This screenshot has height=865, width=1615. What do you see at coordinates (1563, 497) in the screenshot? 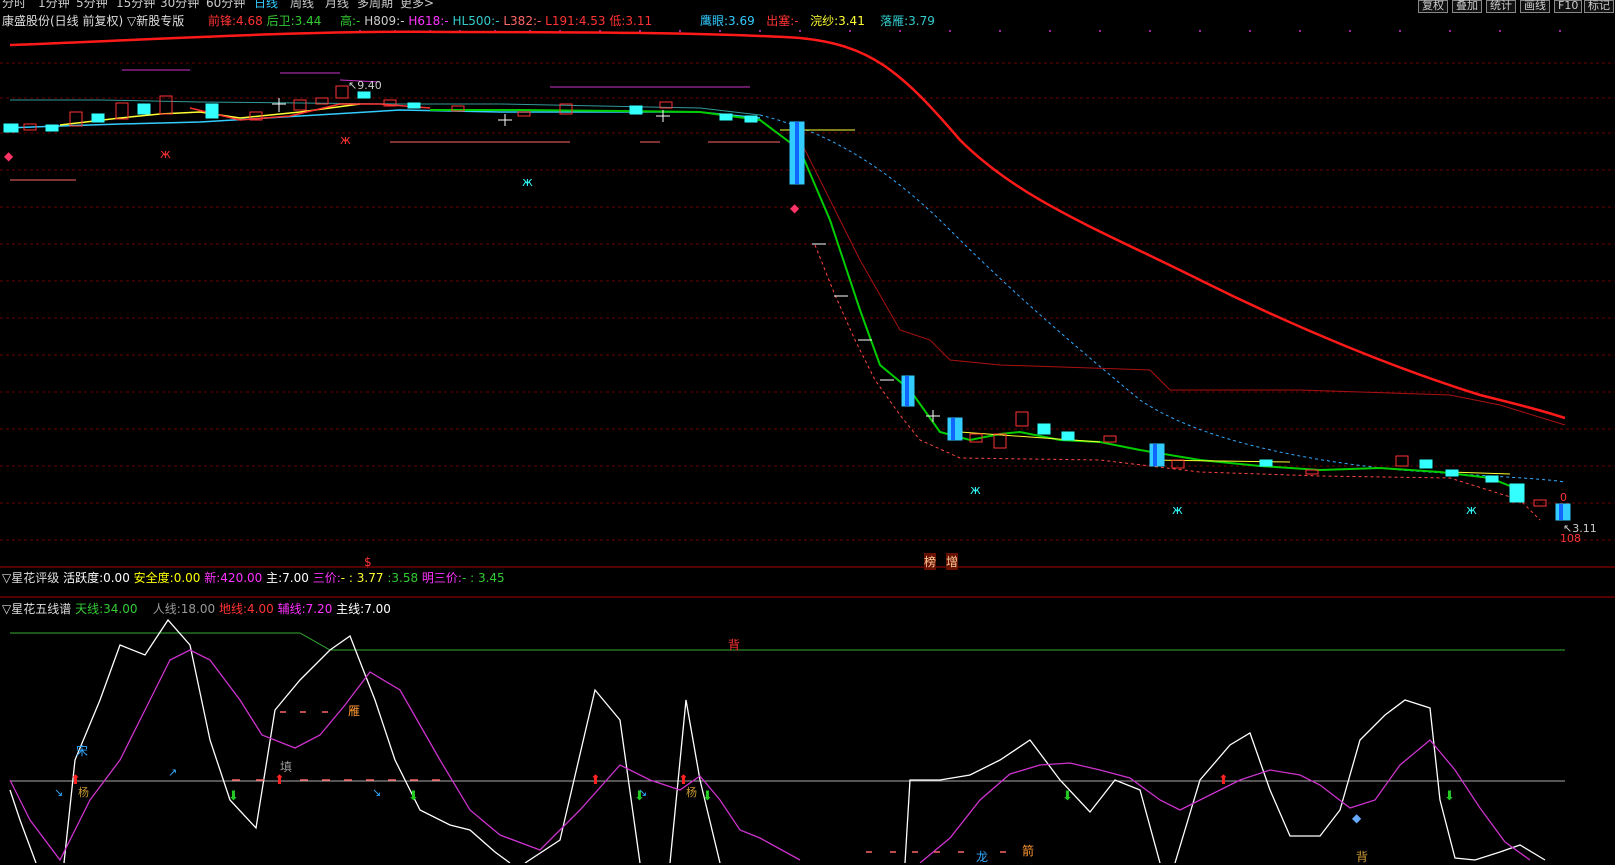
I see `zero-label: 0` at bounding box center [1563, 497].